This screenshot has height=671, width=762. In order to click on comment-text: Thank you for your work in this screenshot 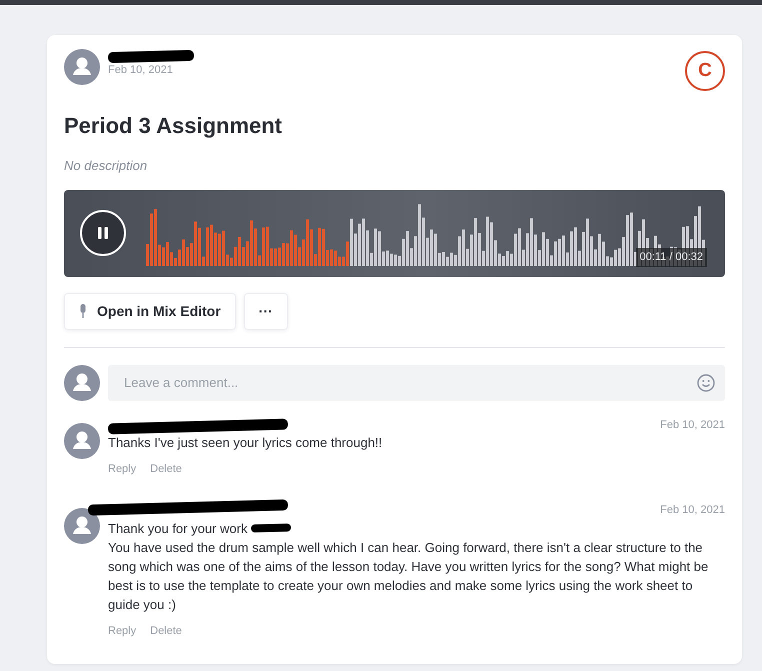, I will do `click(178, 529)`.